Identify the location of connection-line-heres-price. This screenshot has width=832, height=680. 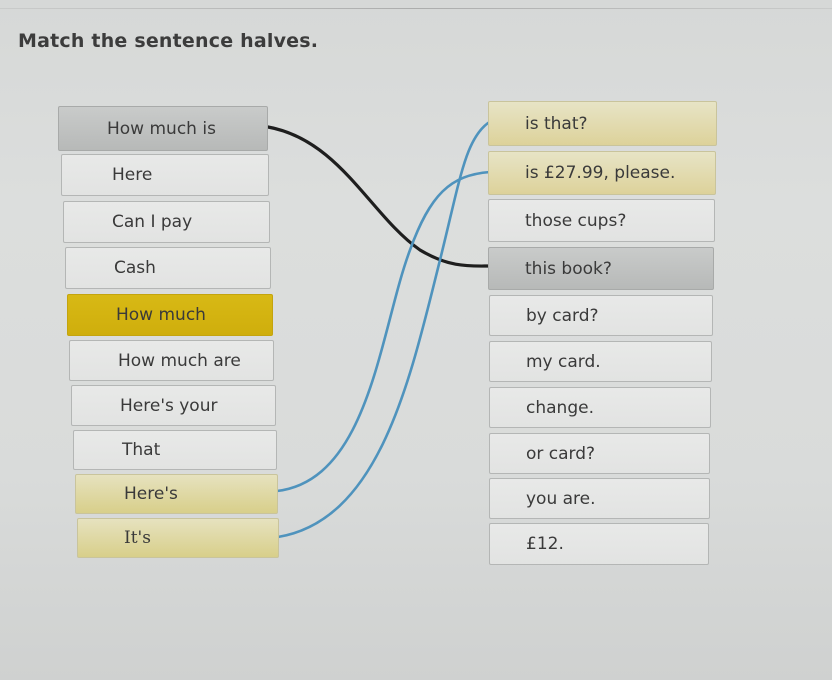
(383, 331).